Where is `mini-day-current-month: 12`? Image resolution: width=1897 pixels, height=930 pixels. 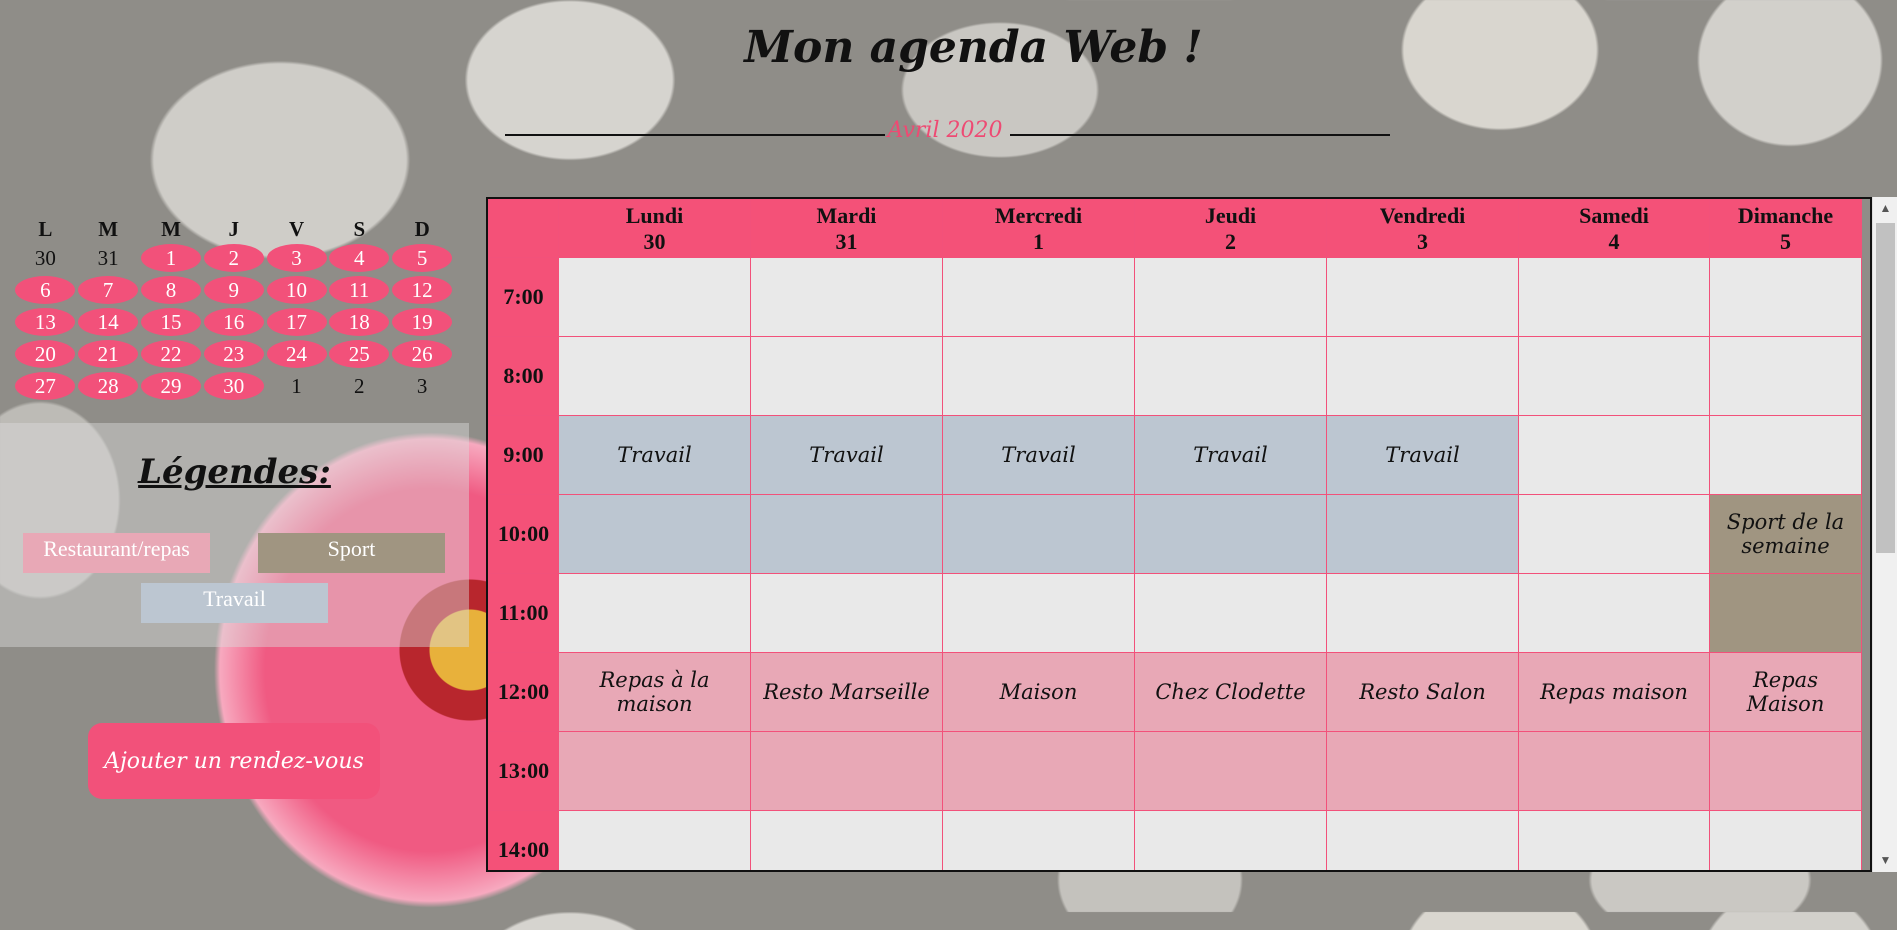 mini-day-current-month: 12 is located at coordinates (422, 290).